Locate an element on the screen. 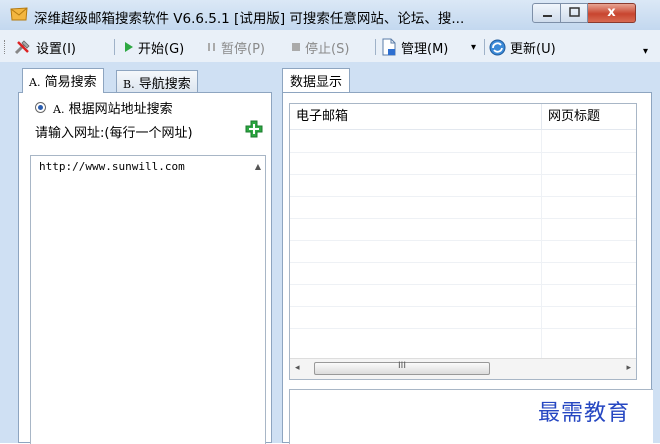 The width and height of the screenshot is (660, 444). start-button: 开始(G) is located at coordinates (154, 47).